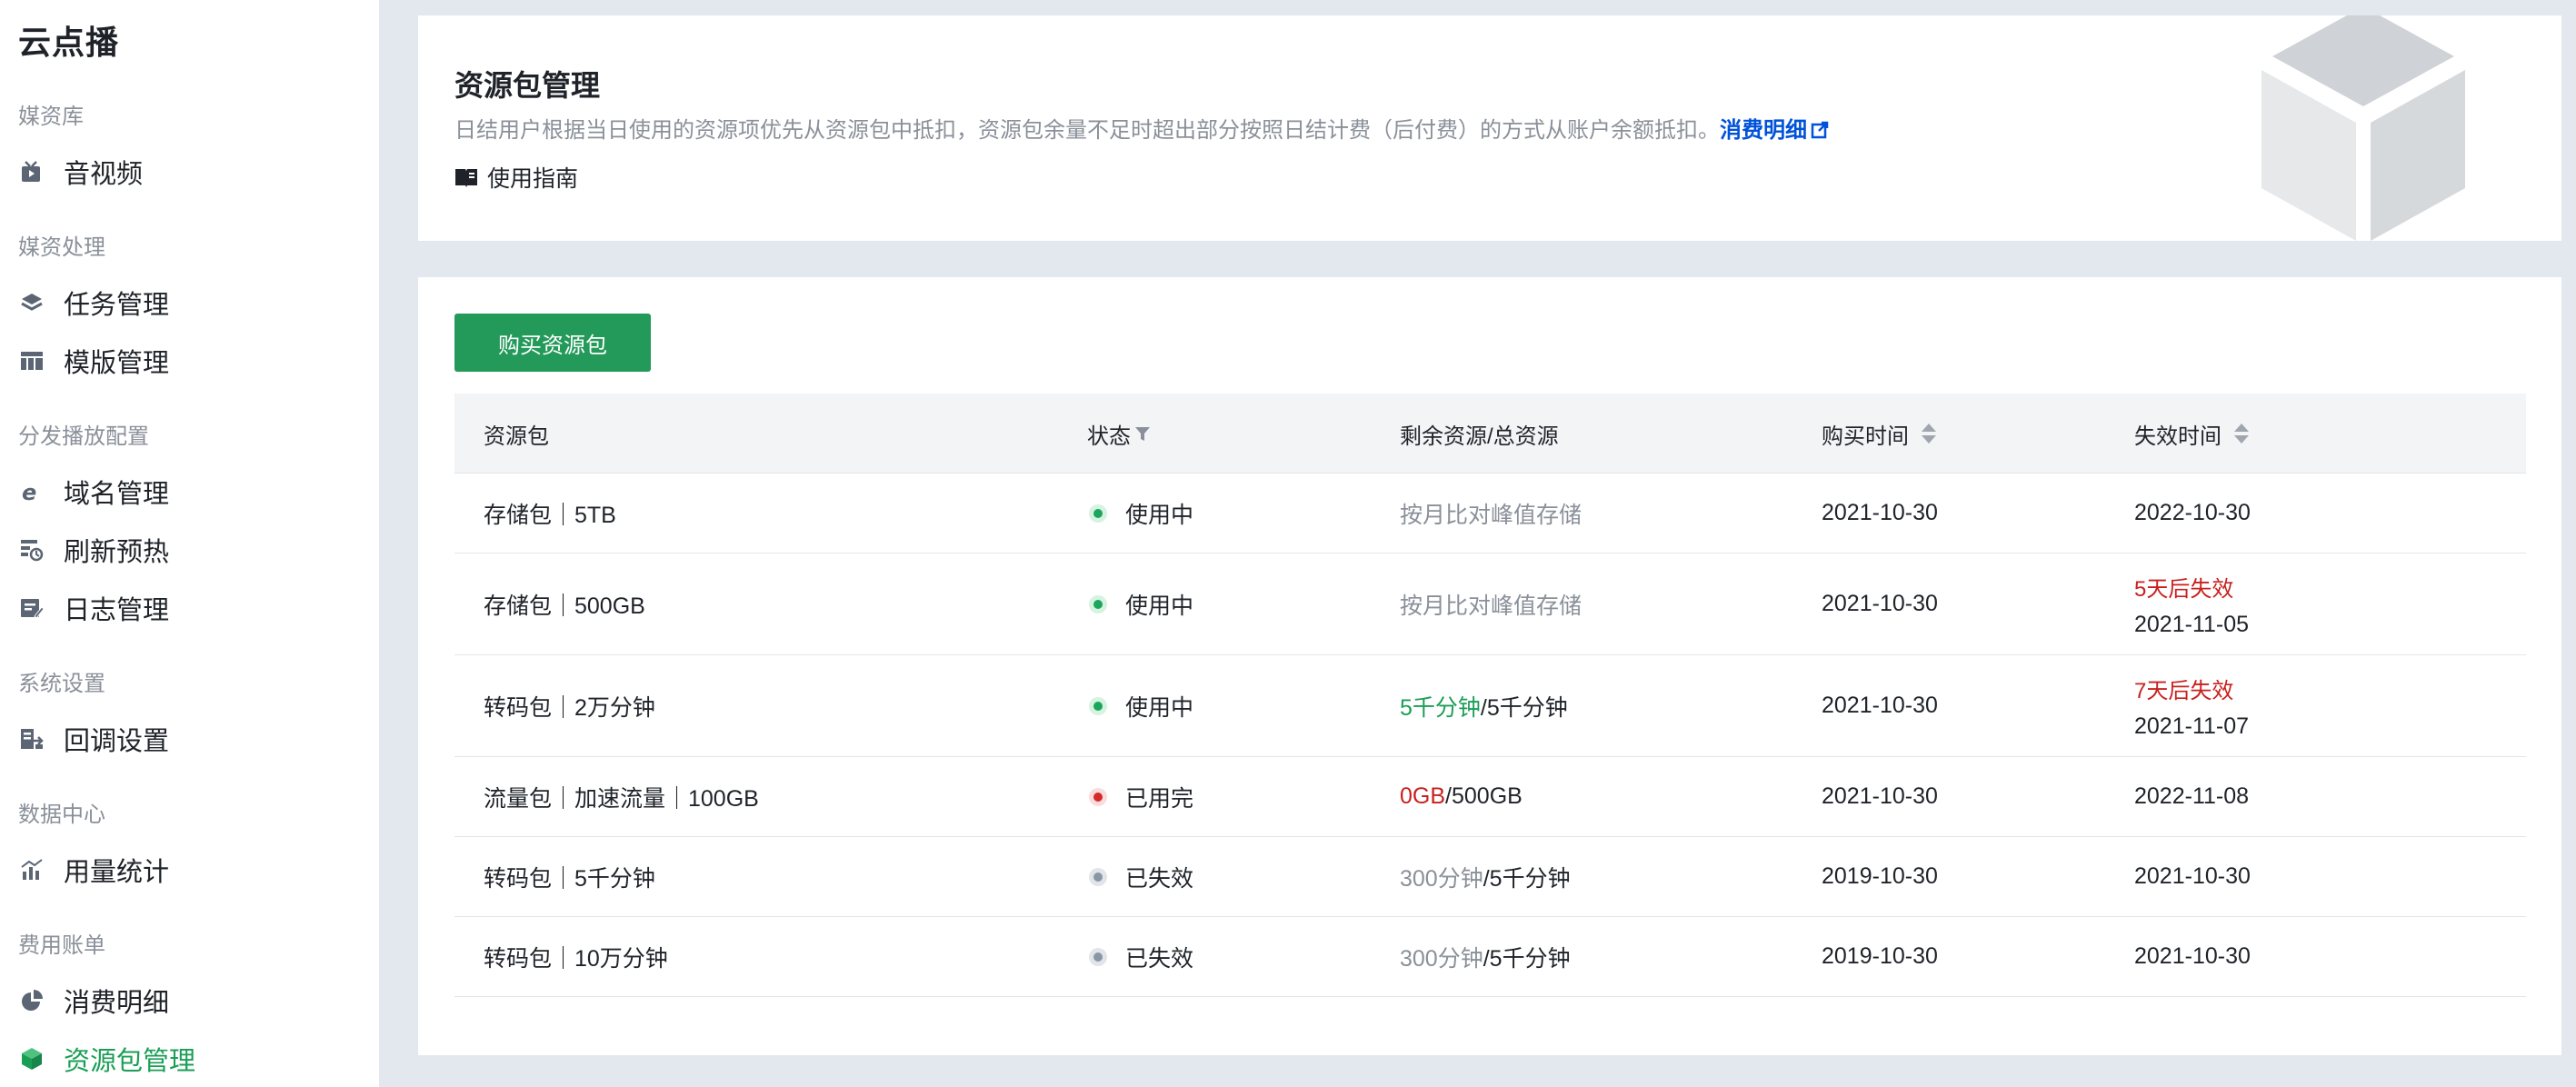 The width and height of the screenshot is (2576, 1087). I want to click on column-header-remaining: 剩余资源/总资源, so click(1479, 434).